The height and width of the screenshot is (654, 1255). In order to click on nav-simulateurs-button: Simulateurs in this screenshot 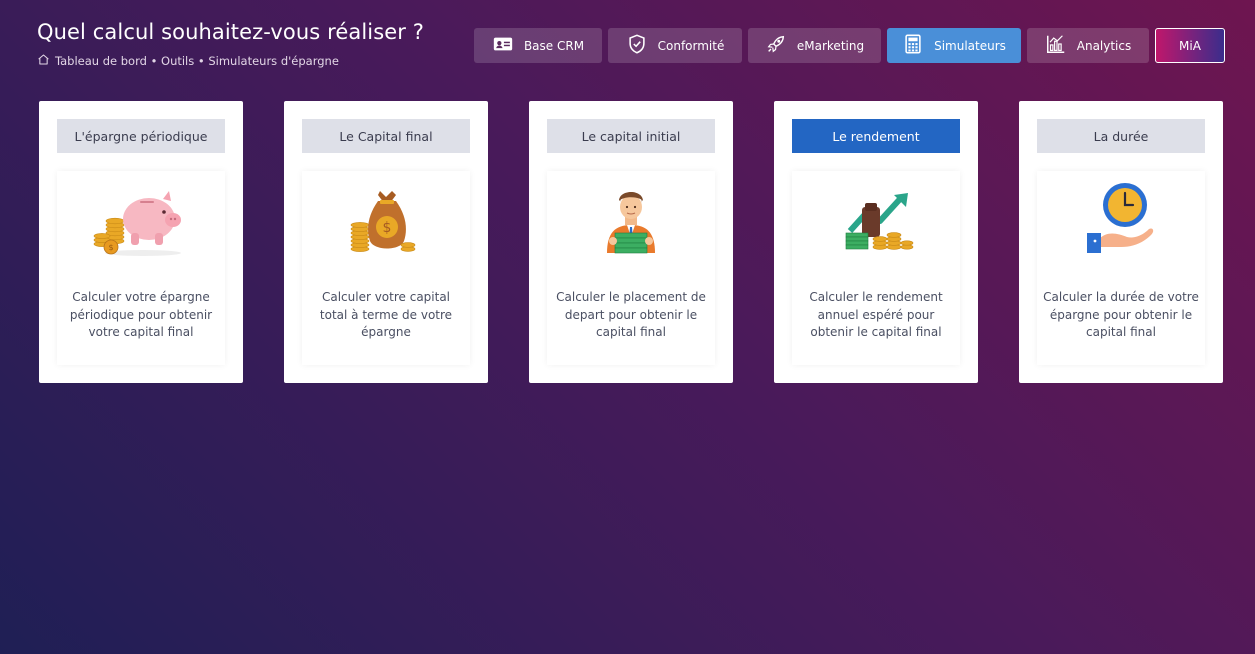, I will do `click(954, 45)`.